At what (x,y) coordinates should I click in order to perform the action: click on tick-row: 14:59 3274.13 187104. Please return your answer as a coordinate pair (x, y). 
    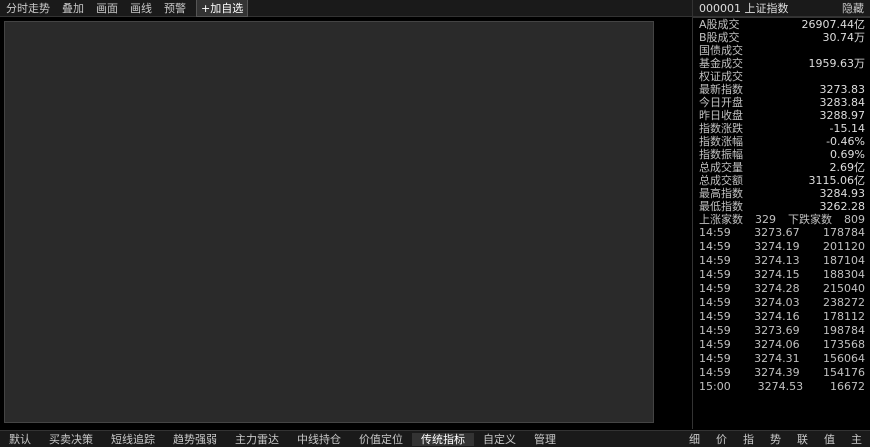
    Looking at the image, I should click on (781, 261).